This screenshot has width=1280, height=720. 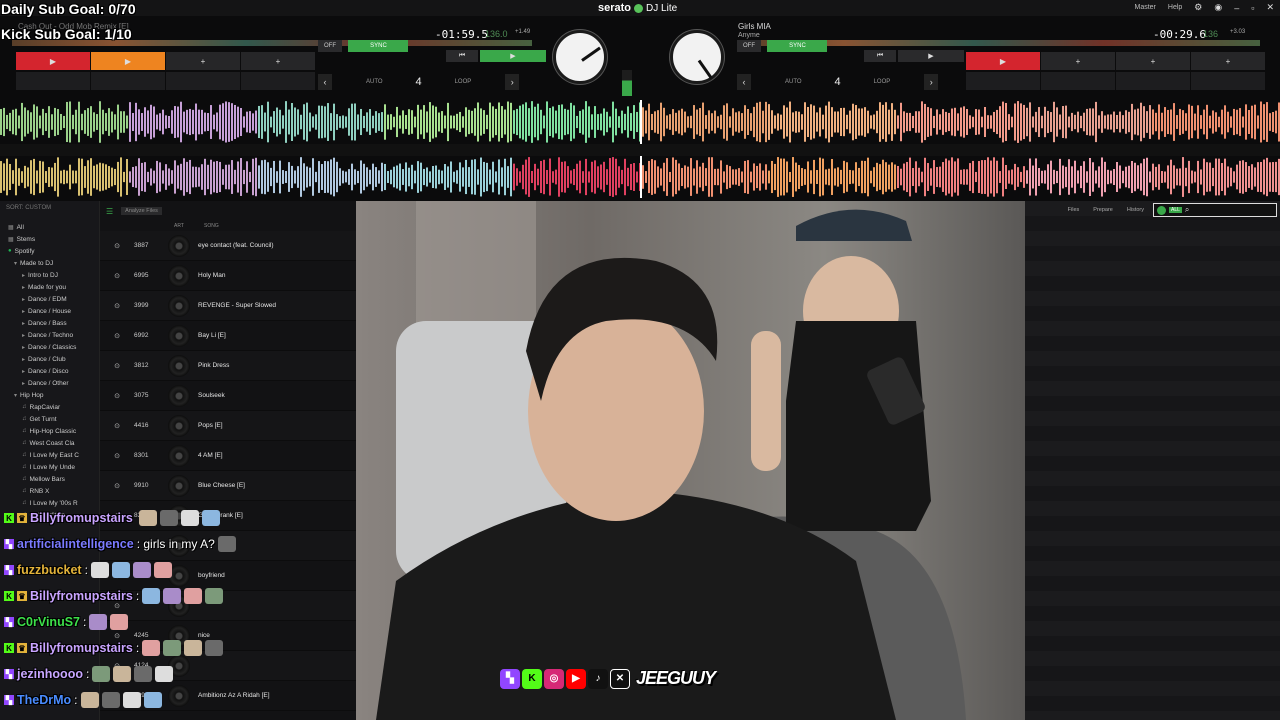 I want to click on deck-right-main-waveform, so click(x=640, y=177).